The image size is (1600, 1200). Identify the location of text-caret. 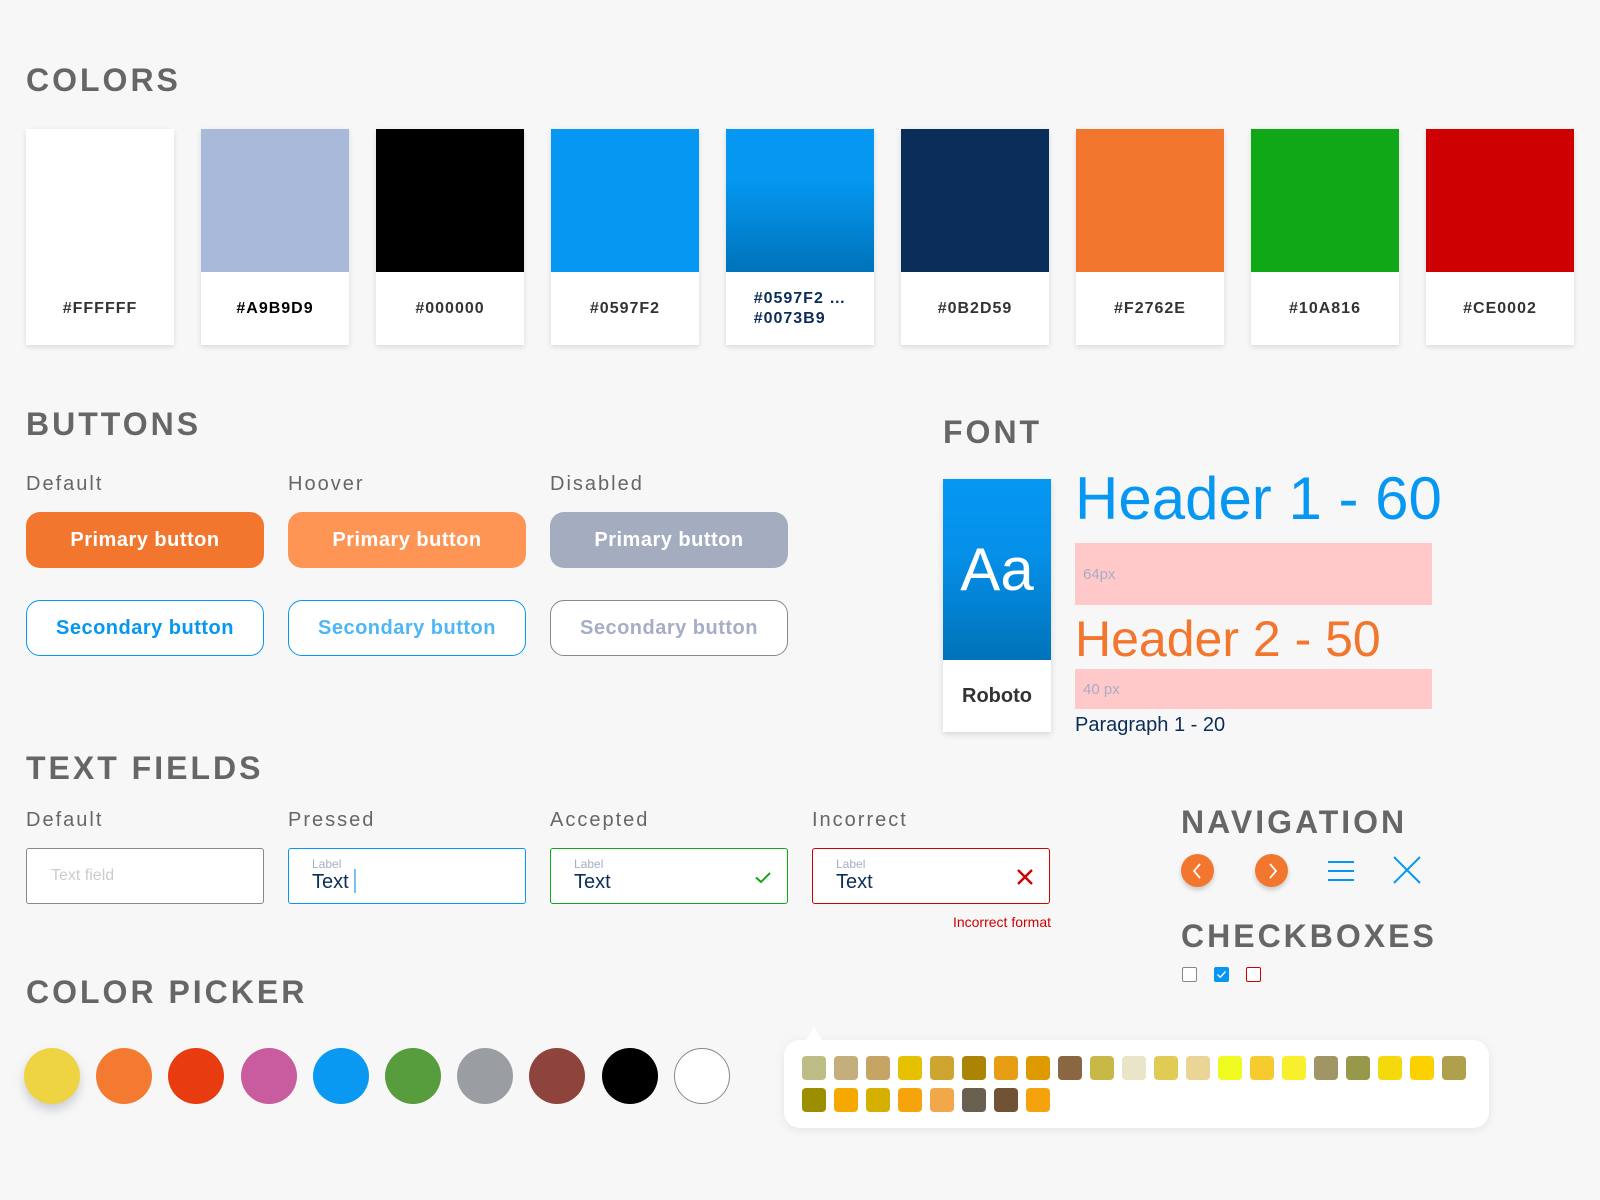
(354, 881).